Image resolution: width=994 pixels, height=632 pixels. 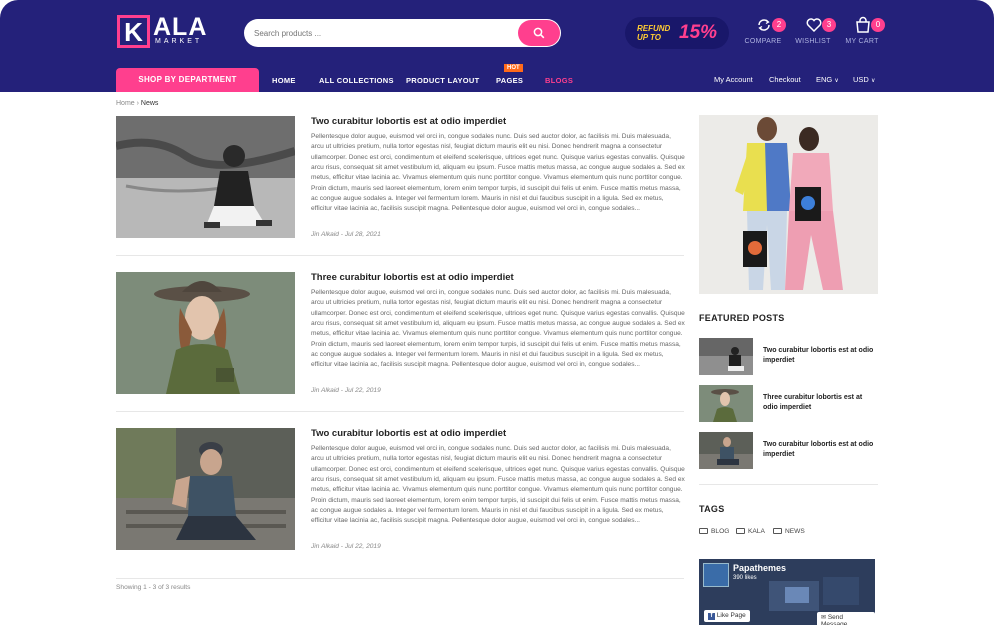 What do you see at coordinates (711, 616) in the screenshot?
I see `facebook-icon: f` at bounding box center [711, 616].